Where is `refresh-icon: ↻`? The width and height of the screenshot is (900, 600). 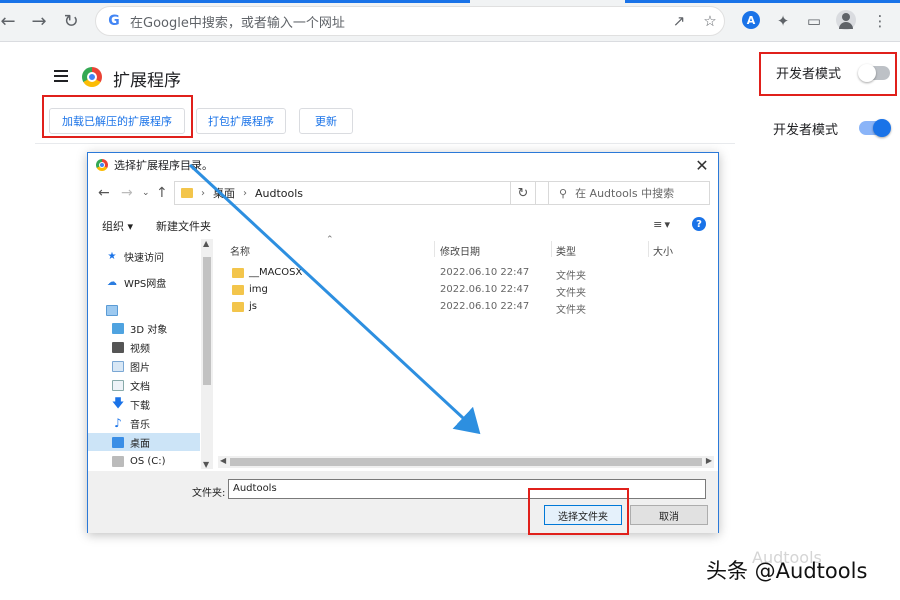
refresh-icon: ↻ is located at coordinates (523, 193).